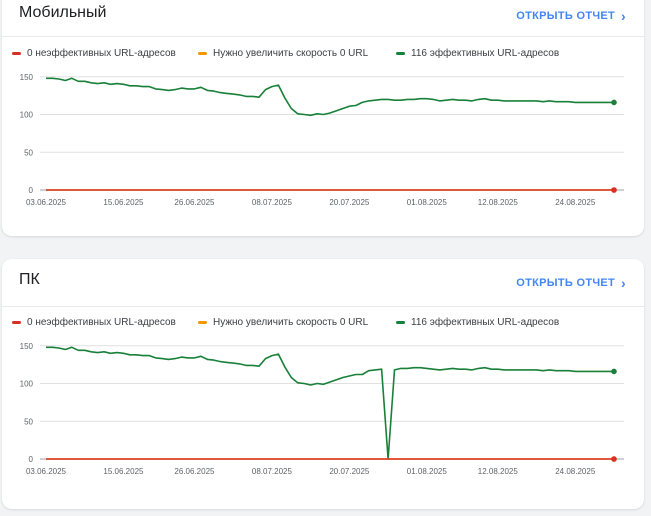 Image resolution: width=651 pixels, height=516 pixels. What do you see at coordinates (63, 12) in the screenshot?
I see `card-title: Мобильный` at bounding box center [63, 12].